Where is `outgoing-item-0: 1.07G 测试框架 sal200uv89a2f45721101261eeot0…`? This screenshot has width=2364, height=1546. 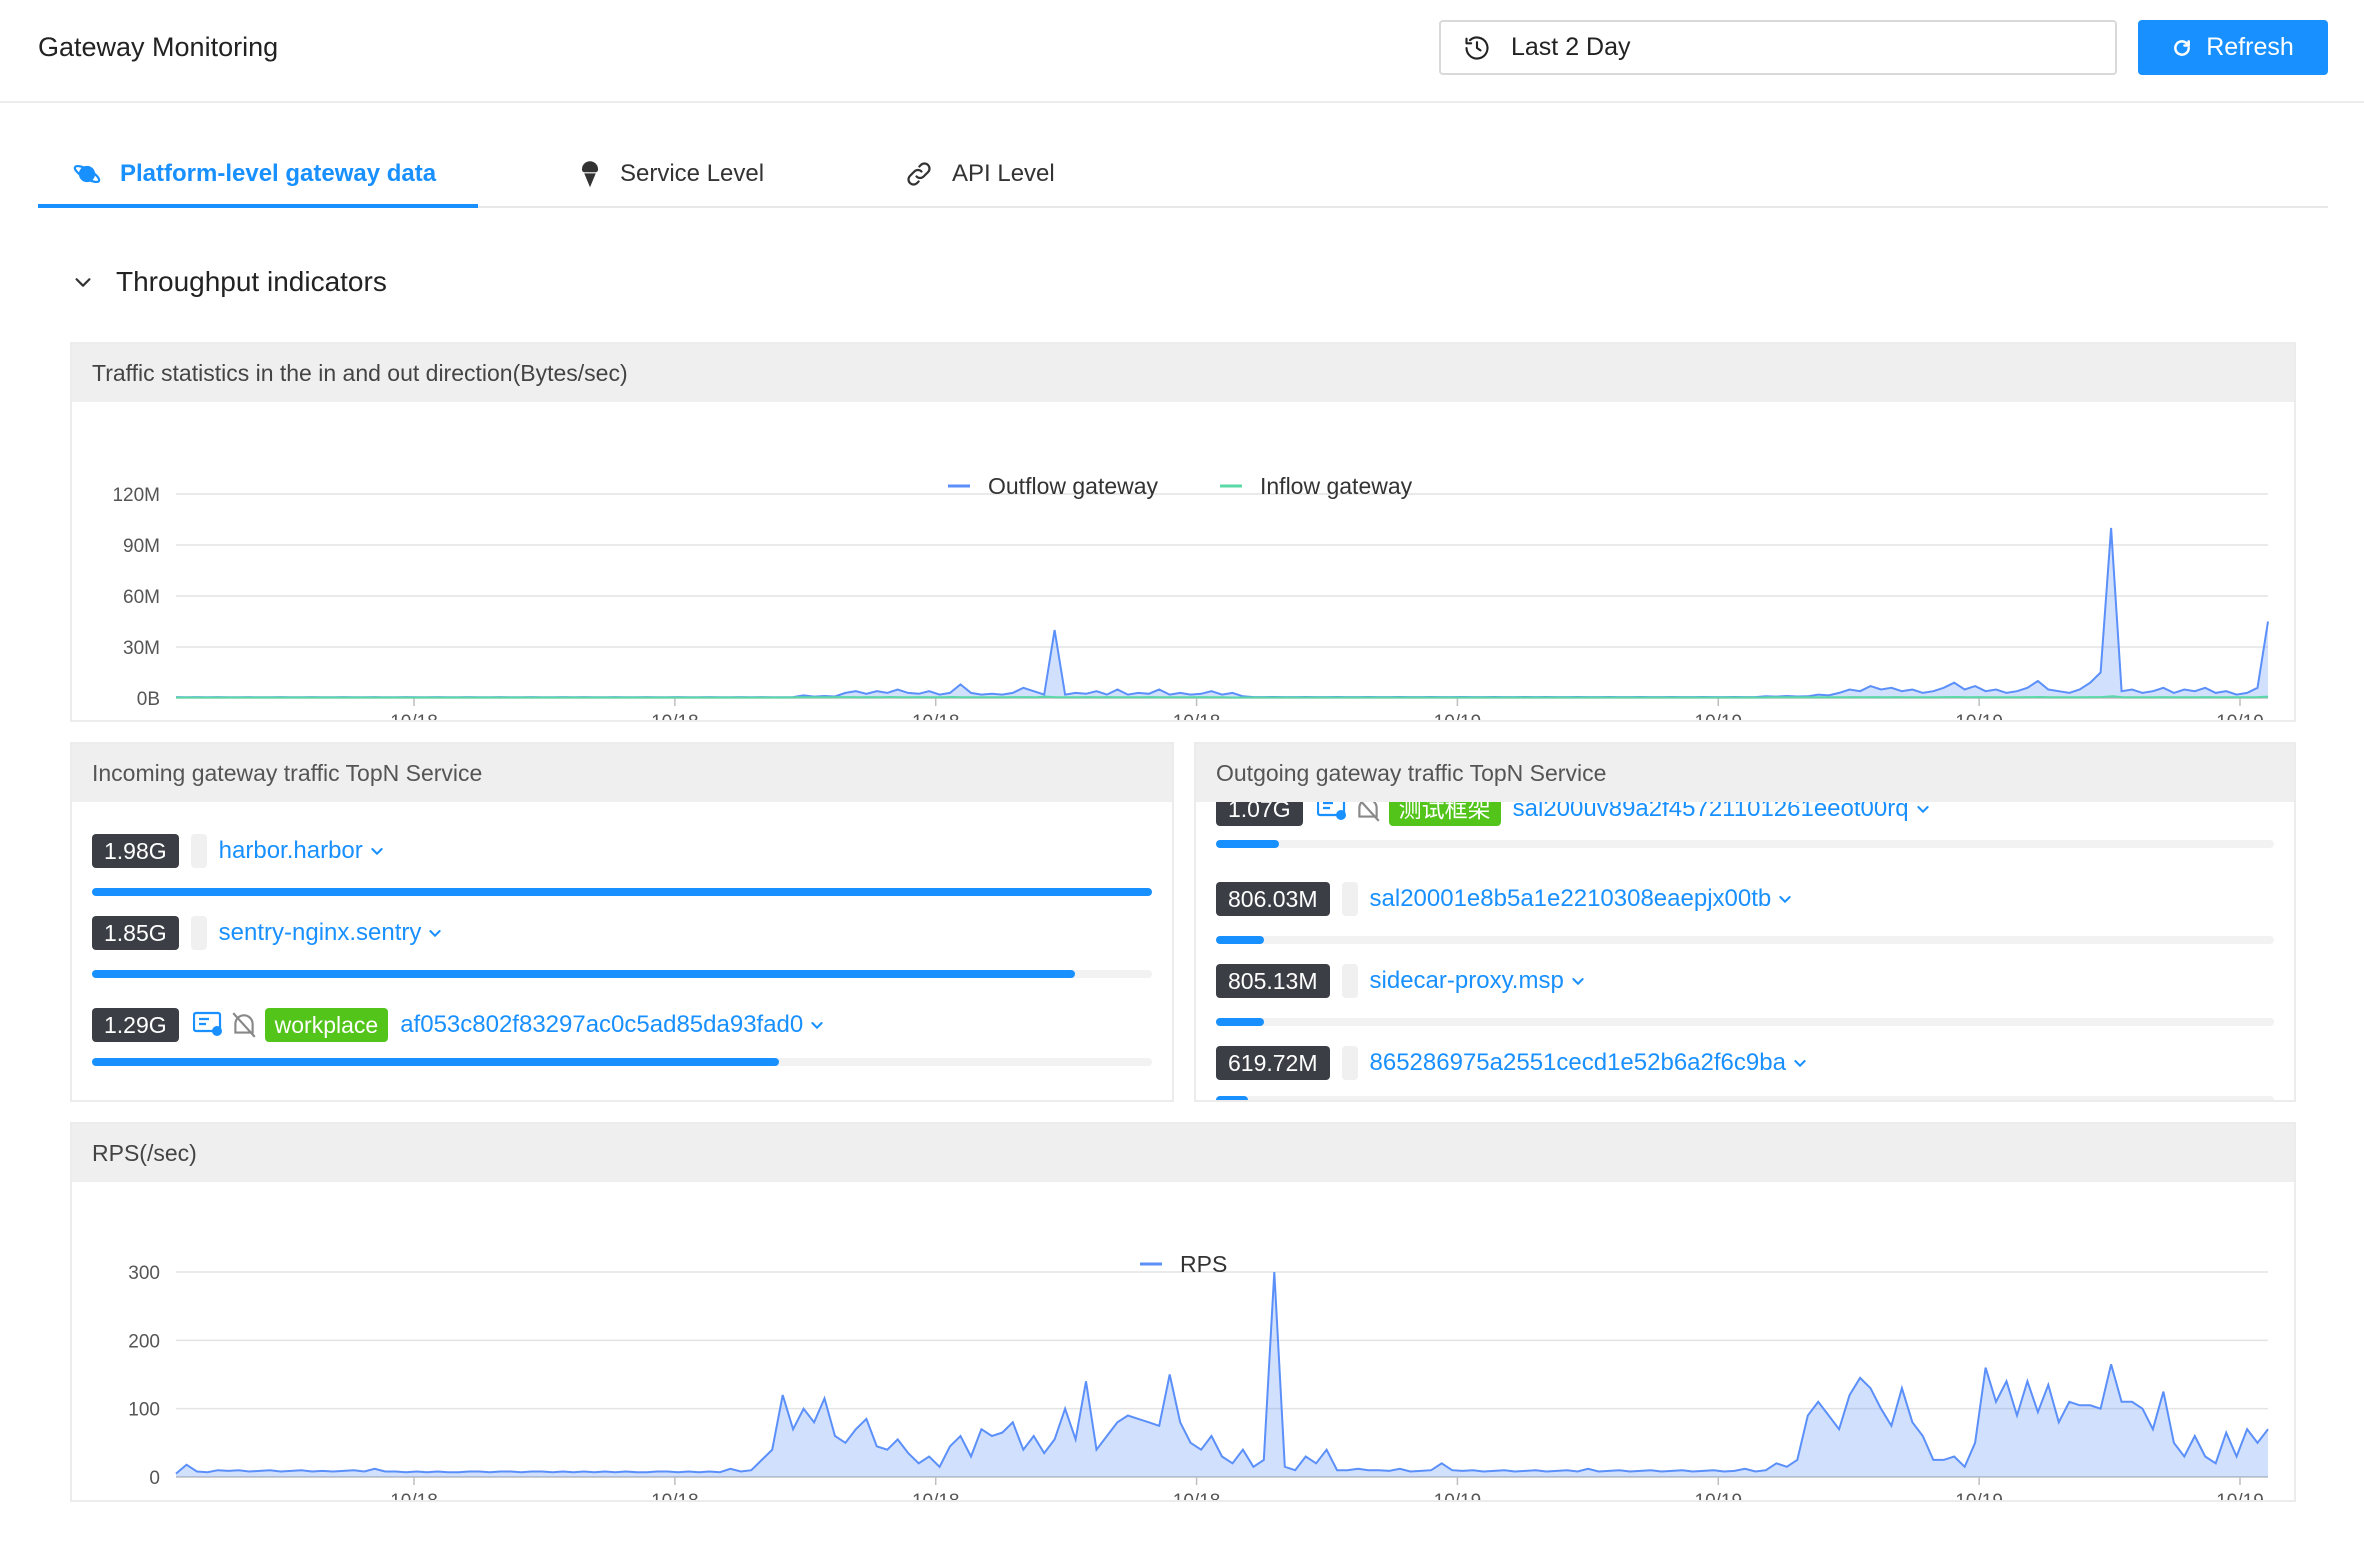 outgoing-item-0: 1.07G 测试框架 sal200uv89a2f45721101261eeot0… is located at coordinates (1745, 837).